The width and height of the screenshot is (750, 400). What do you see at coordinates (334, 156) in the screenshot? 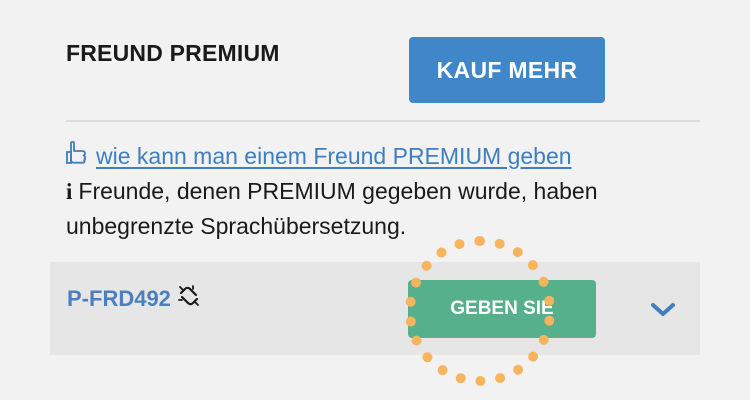
I see `how-to-give-premium-link: wie kann man einem Freund PREMIUM geben` at bounding box center [334, 156].